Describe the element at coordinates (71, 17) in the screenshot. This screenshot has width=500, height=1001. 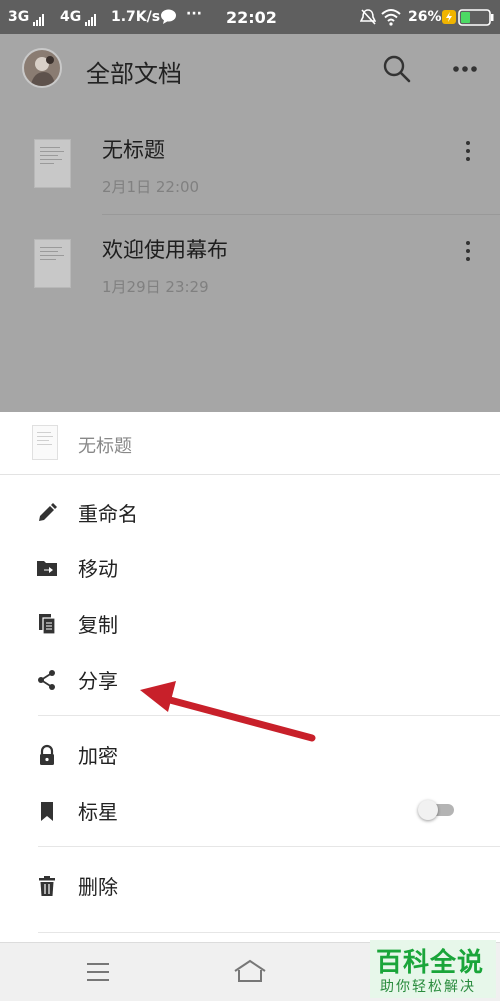
I see `network-4g-label: 4G` at that location.